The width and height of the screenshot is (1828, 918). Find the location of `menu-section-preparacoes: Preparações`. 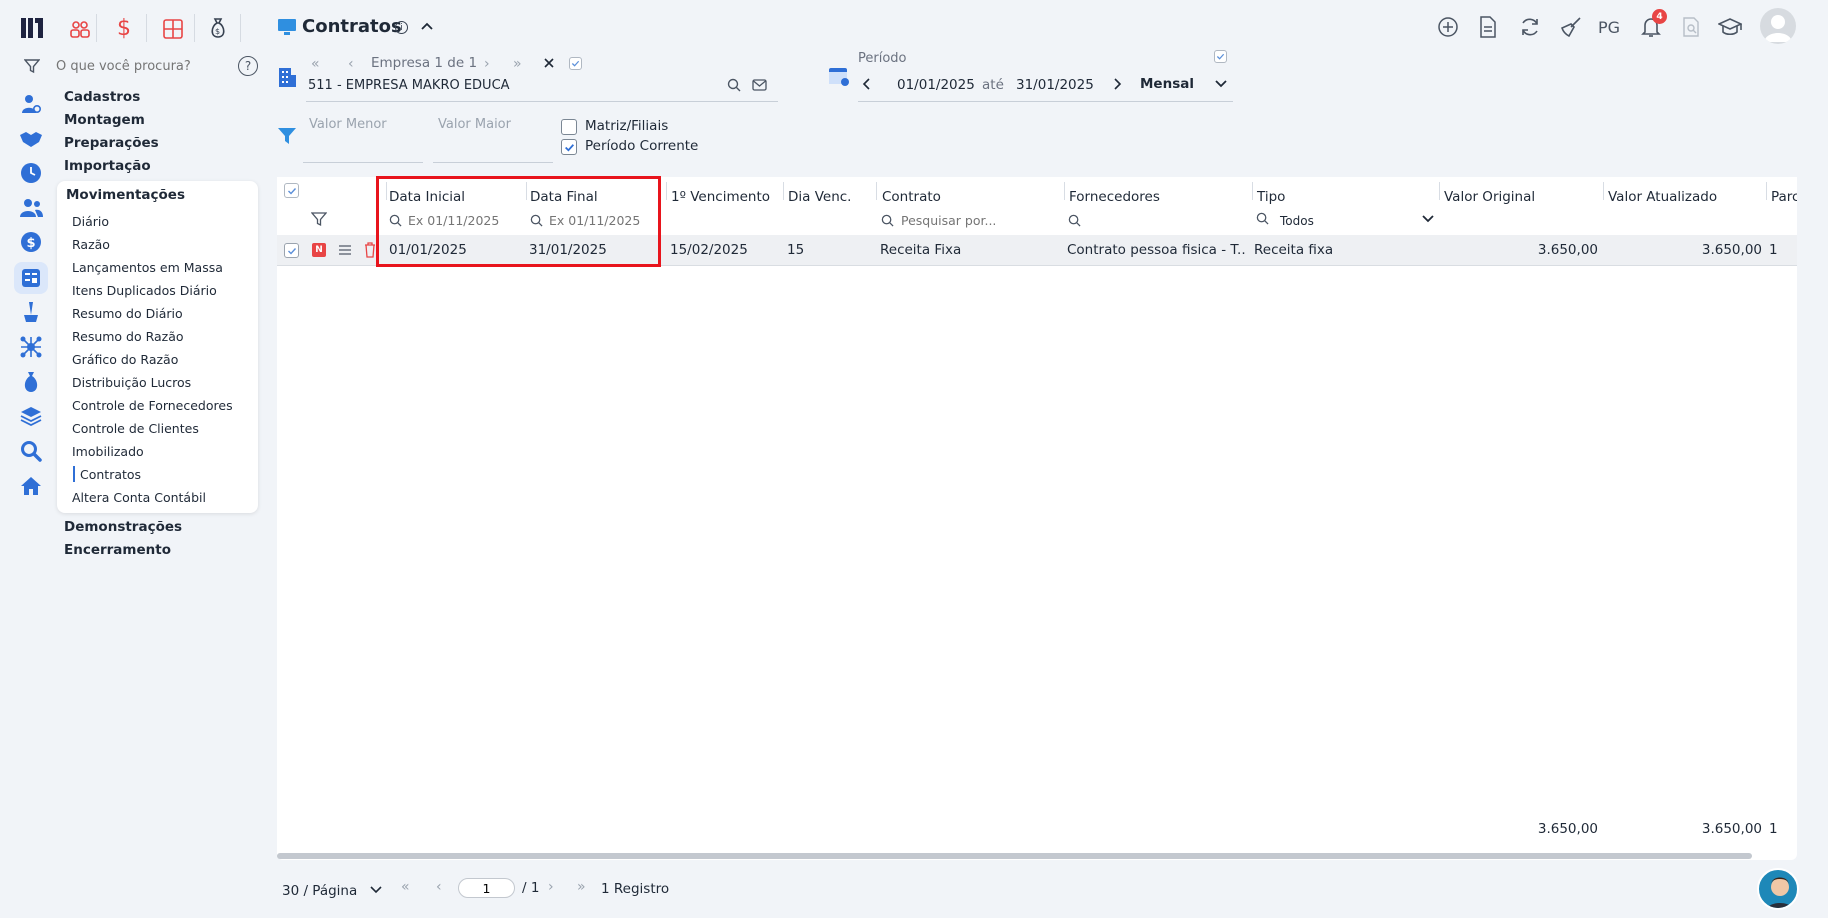

menu-section-preparacoes: Preparações is located at coordinates (111, 143).